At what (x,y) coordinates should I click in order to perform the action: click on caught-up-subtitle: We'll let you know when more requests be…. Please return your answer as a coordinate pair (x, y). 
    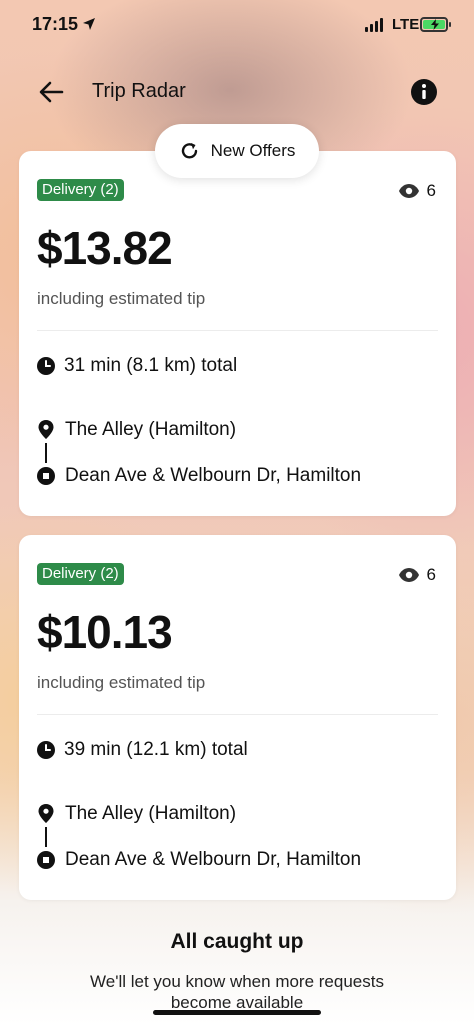
    Looking at the image, I should click on (237, 992).